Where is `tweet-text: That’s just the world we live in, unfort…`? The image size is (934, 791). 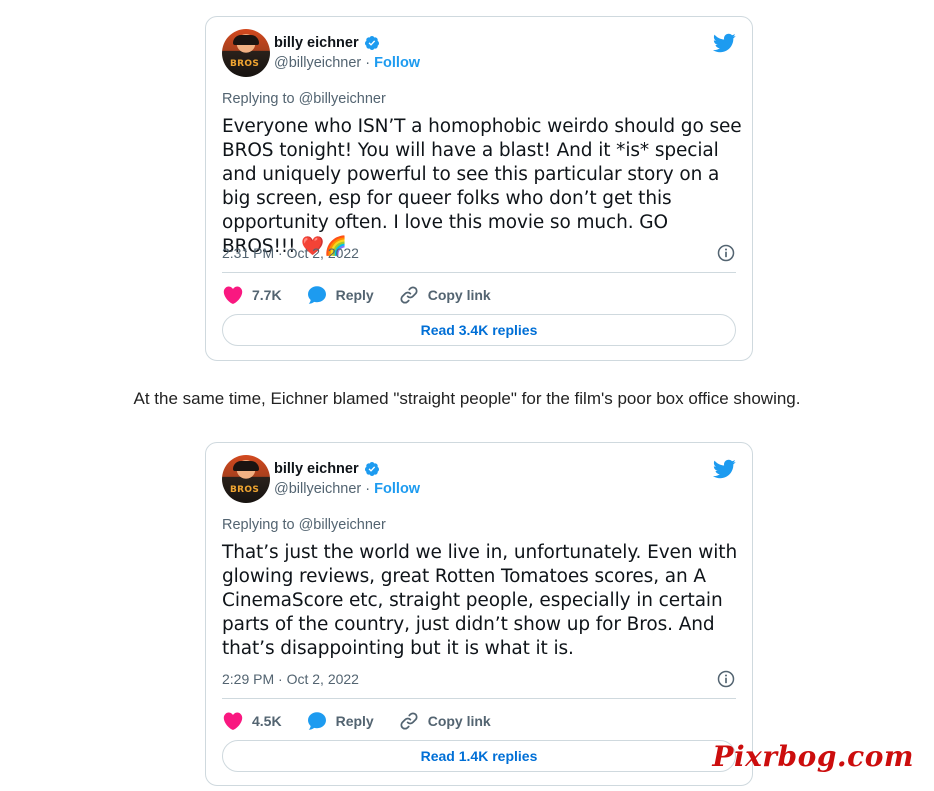 tweet-text: That’s just the world we live in, unfort… is located at coordinates (480, 600).